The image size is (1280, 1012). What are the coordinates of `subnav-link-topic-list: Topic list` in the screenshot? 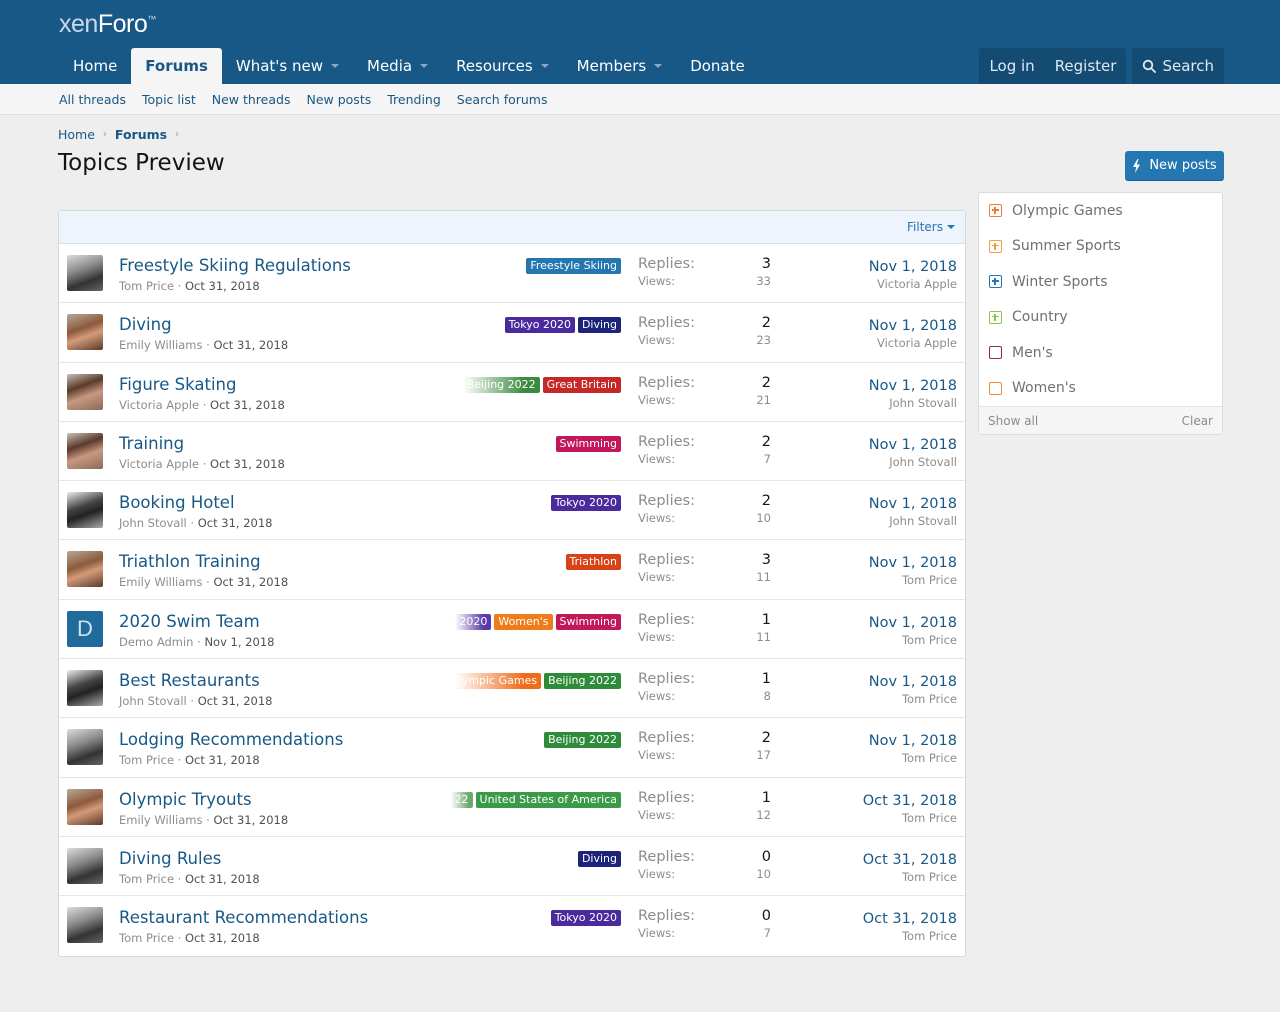 It's located at (169, 99).